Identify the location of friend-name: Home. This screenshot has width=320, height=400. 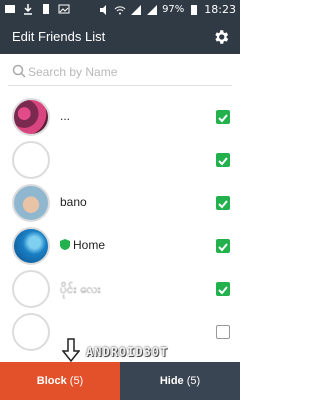
(89, 245).